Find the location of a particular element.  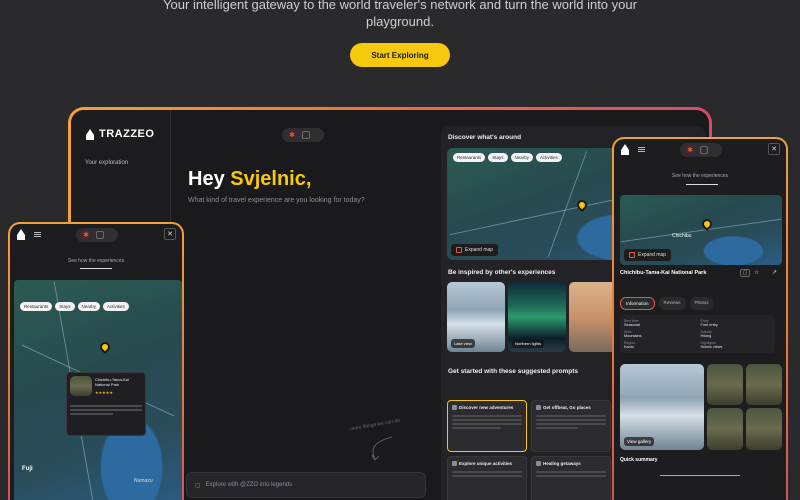

logo-icon is located at coordinates (90, 134).